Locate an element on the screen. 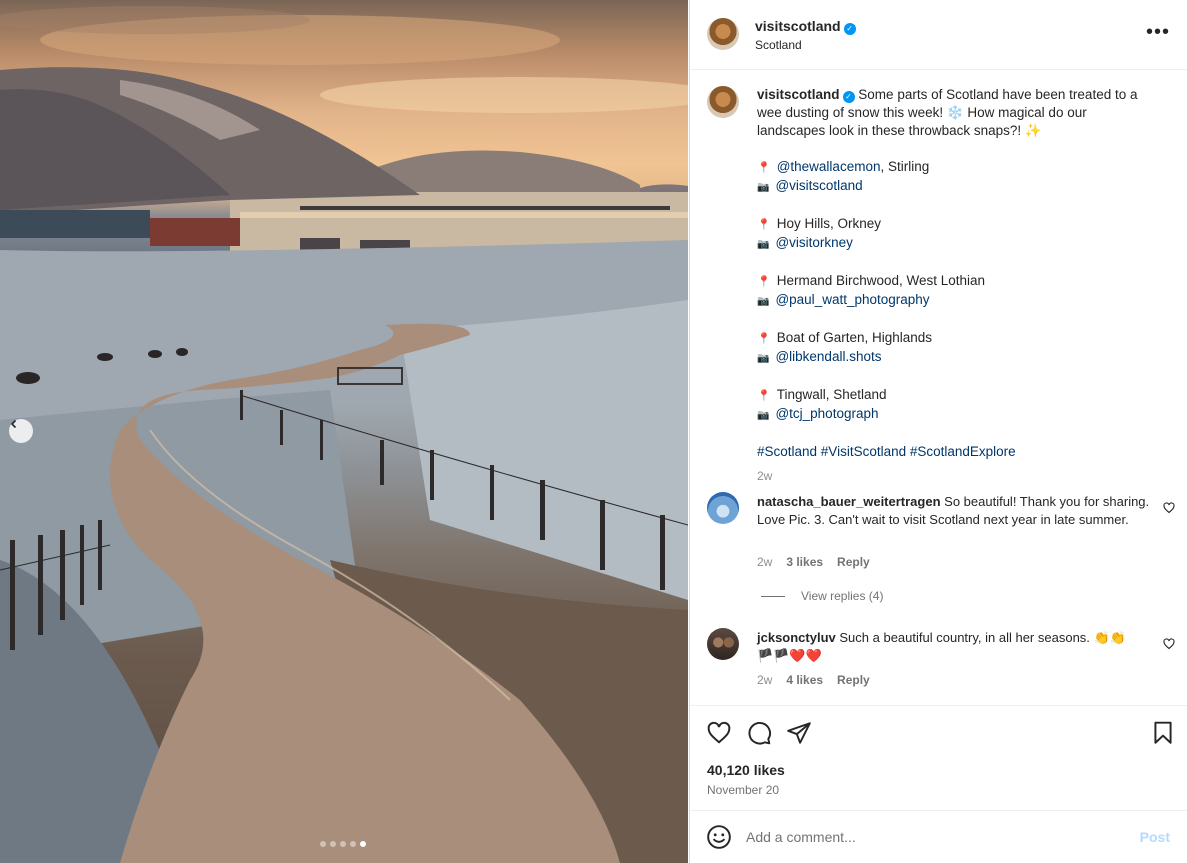 The width and height of the screenshot is (1187, 863). comment-likes: 4 likes is located at coordinates (804, 680).